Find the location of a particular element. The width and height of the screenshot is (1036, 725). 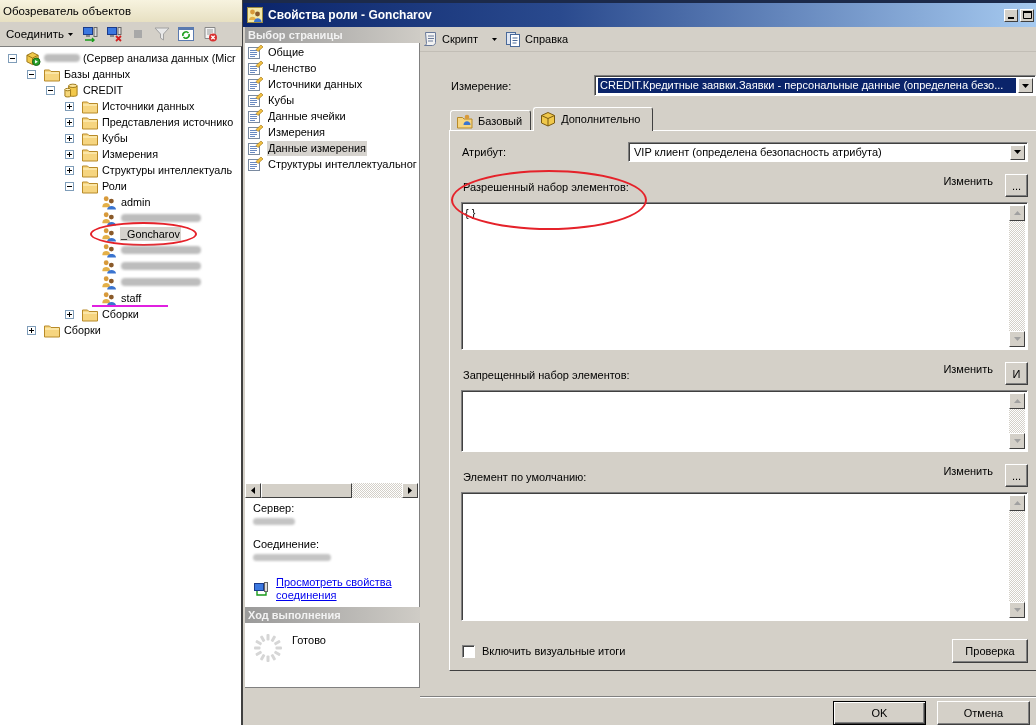

tree-item: Роли is located at coordinates (114, 186).